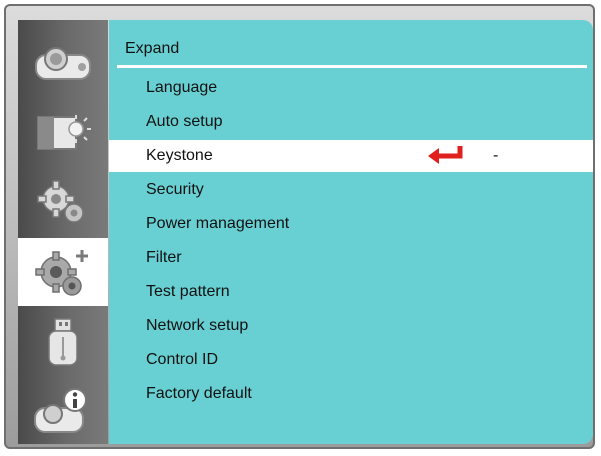 This screenshot has height=456, width=601. I want to click on menu-item-power-management: Power management, so click(351, 224).